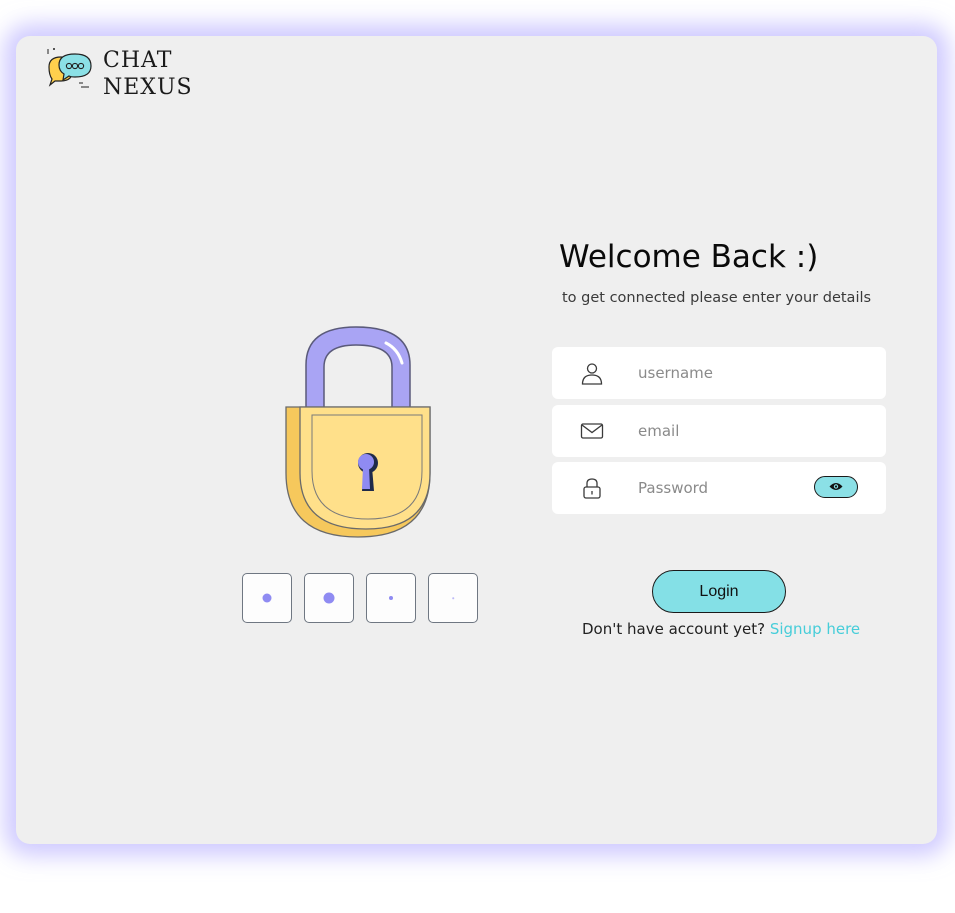  Describe the element at coordinates (360, 600) in the screenshot. I see `pin-indicator-row` at that location.